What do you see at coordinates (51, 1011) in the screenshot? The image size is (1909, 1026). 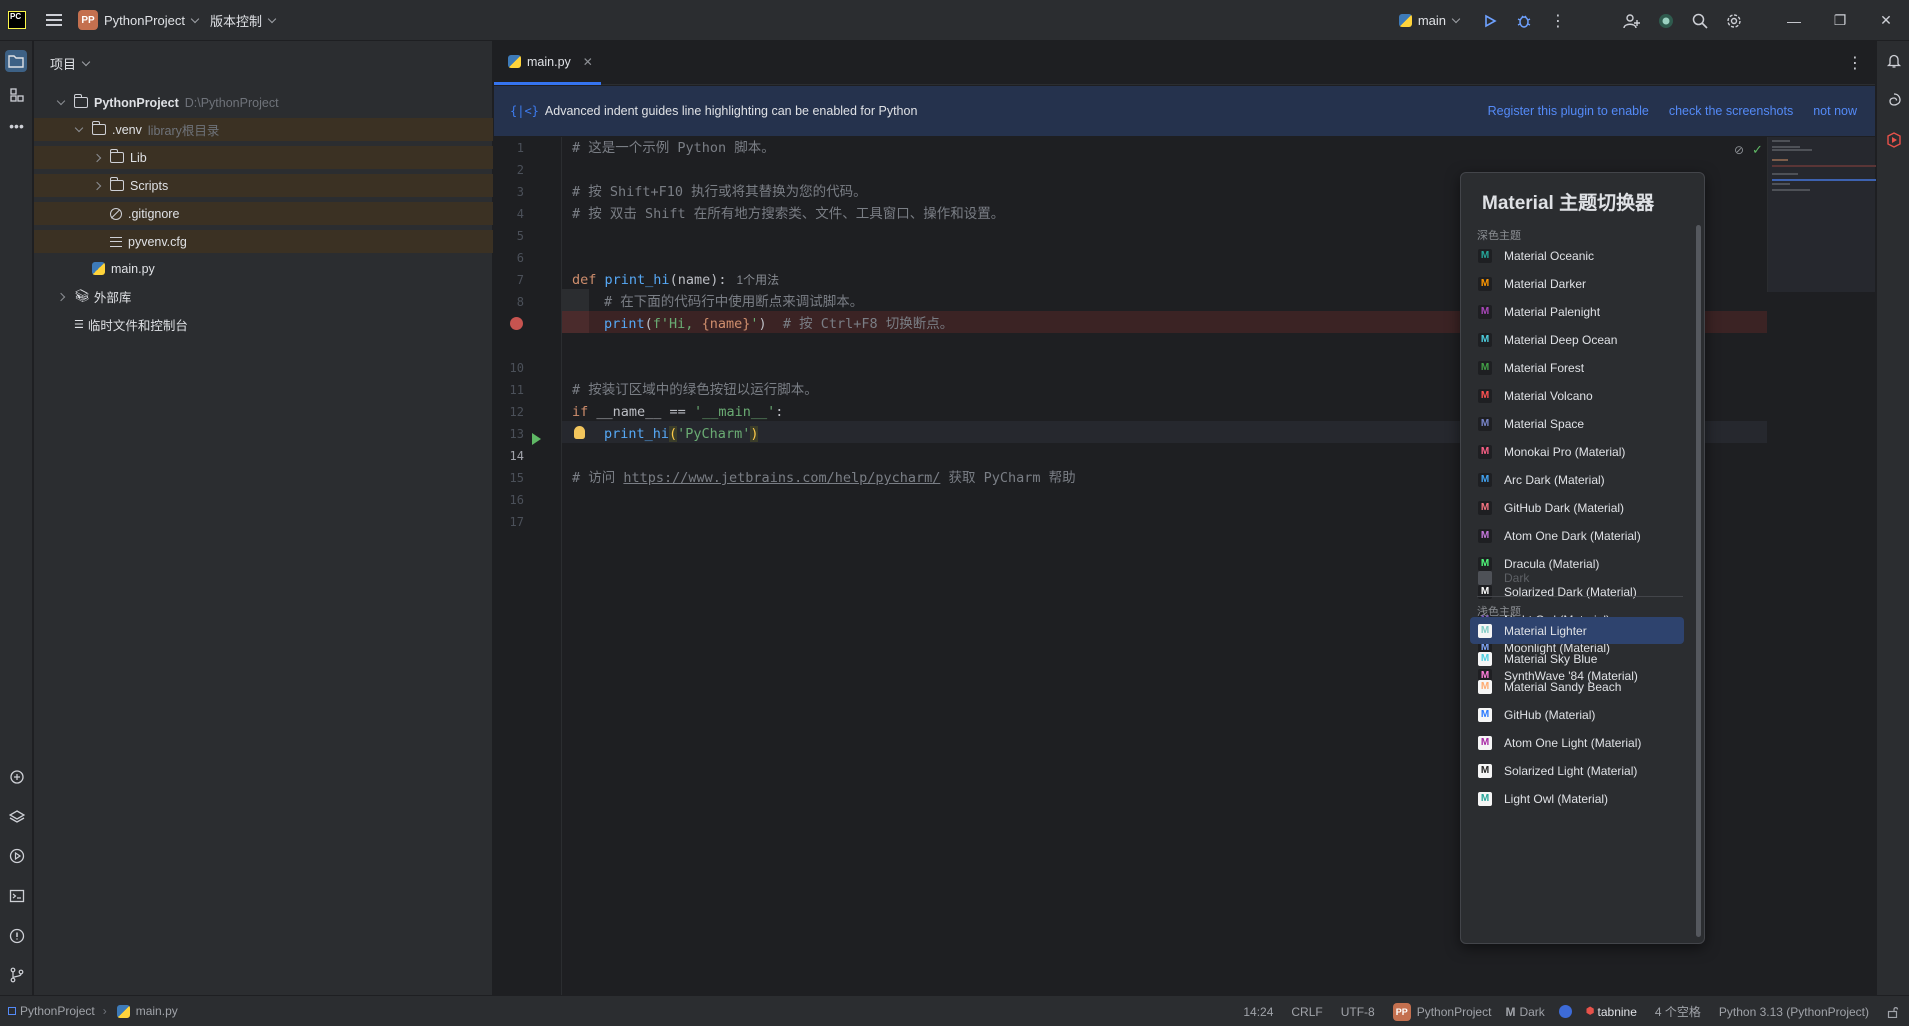 I see `breadcrumb-project: PythonProject` at bounding box center [51, 1011].